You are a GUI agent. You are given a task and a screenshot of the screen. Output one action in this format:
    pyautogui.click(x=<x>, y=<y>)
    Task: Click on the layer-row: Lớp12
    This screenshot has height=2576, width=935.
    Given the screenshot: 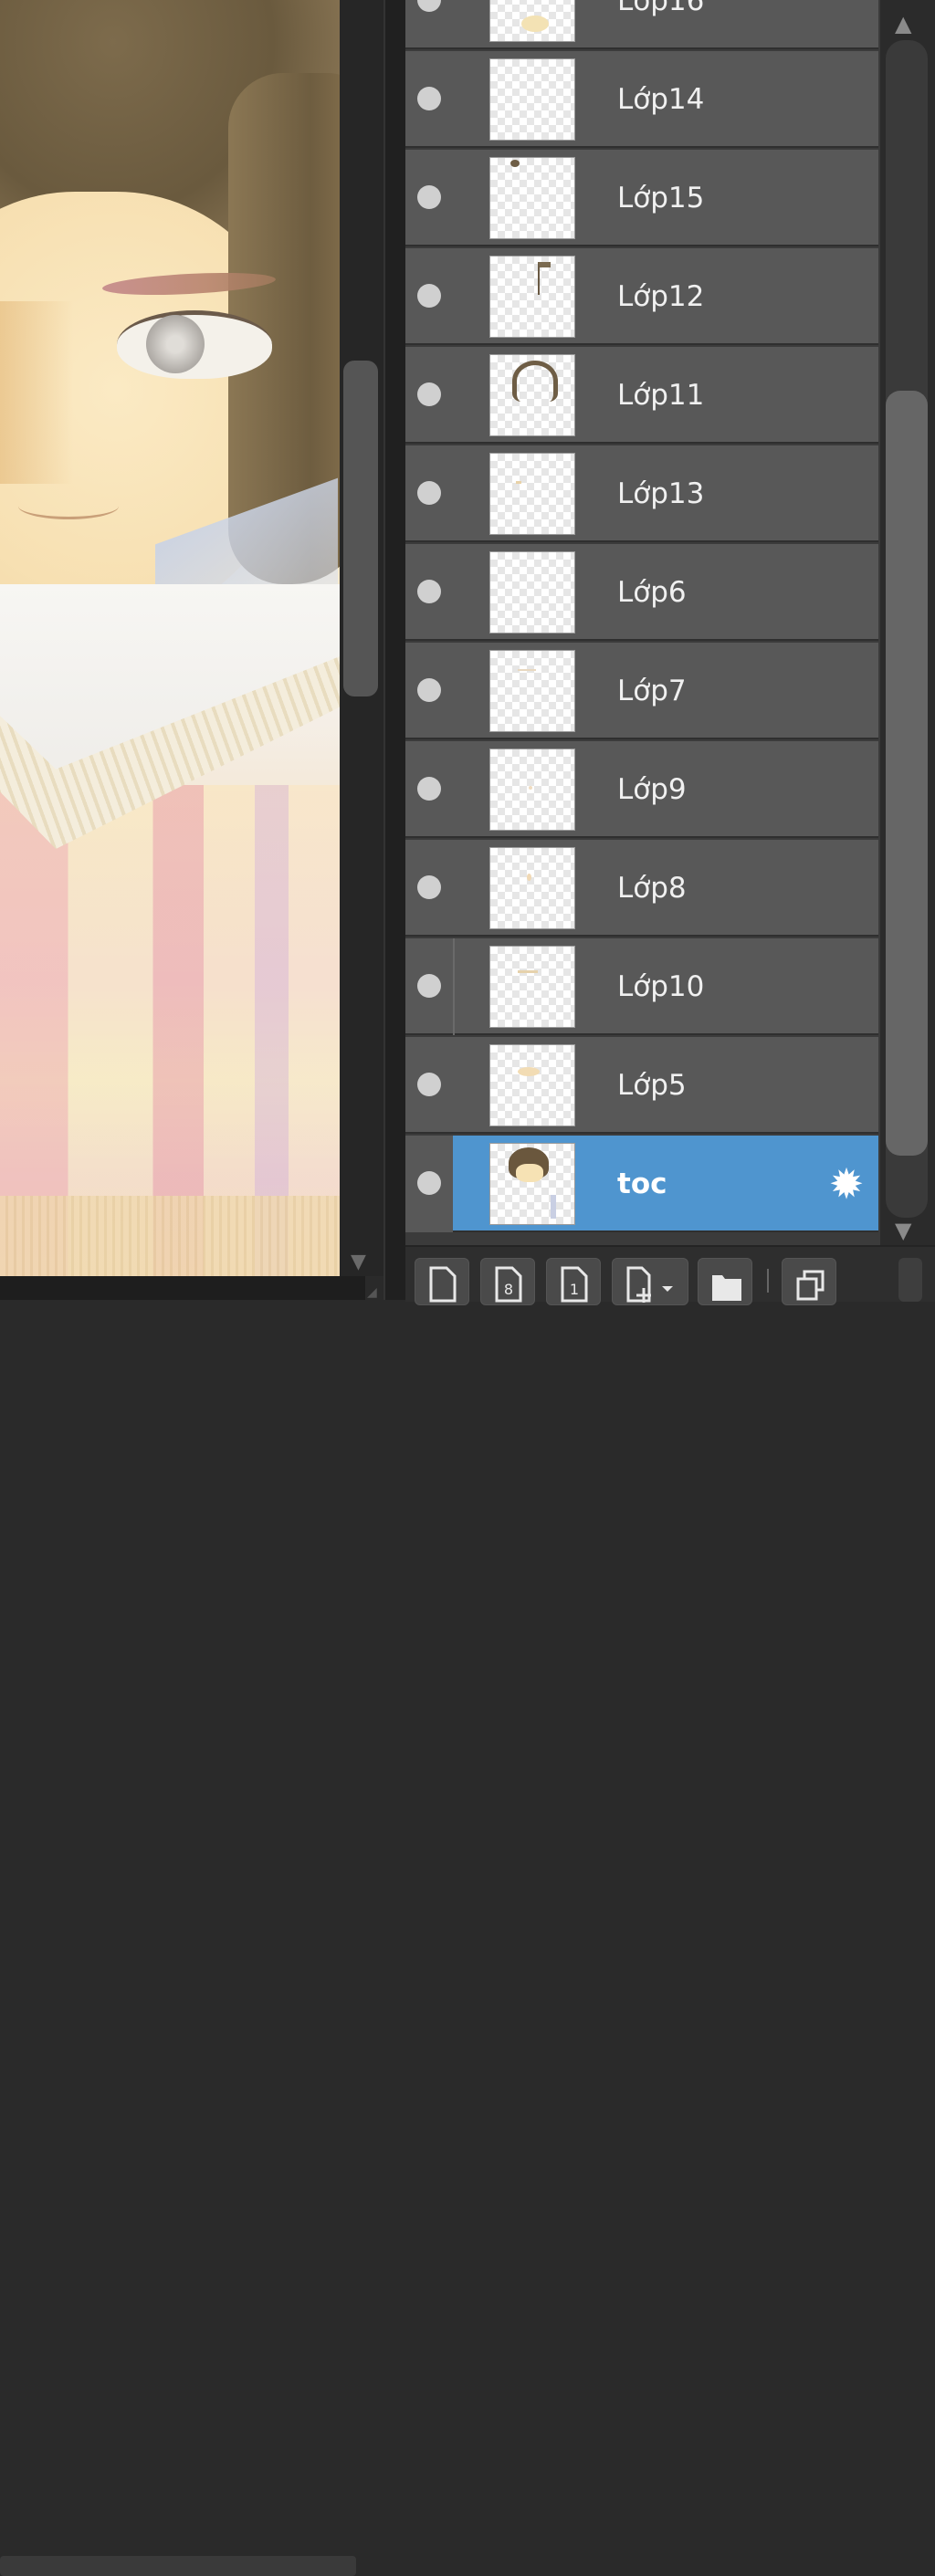 What is the action you would take?
    pyautogui.click(x=641, y=296)
    